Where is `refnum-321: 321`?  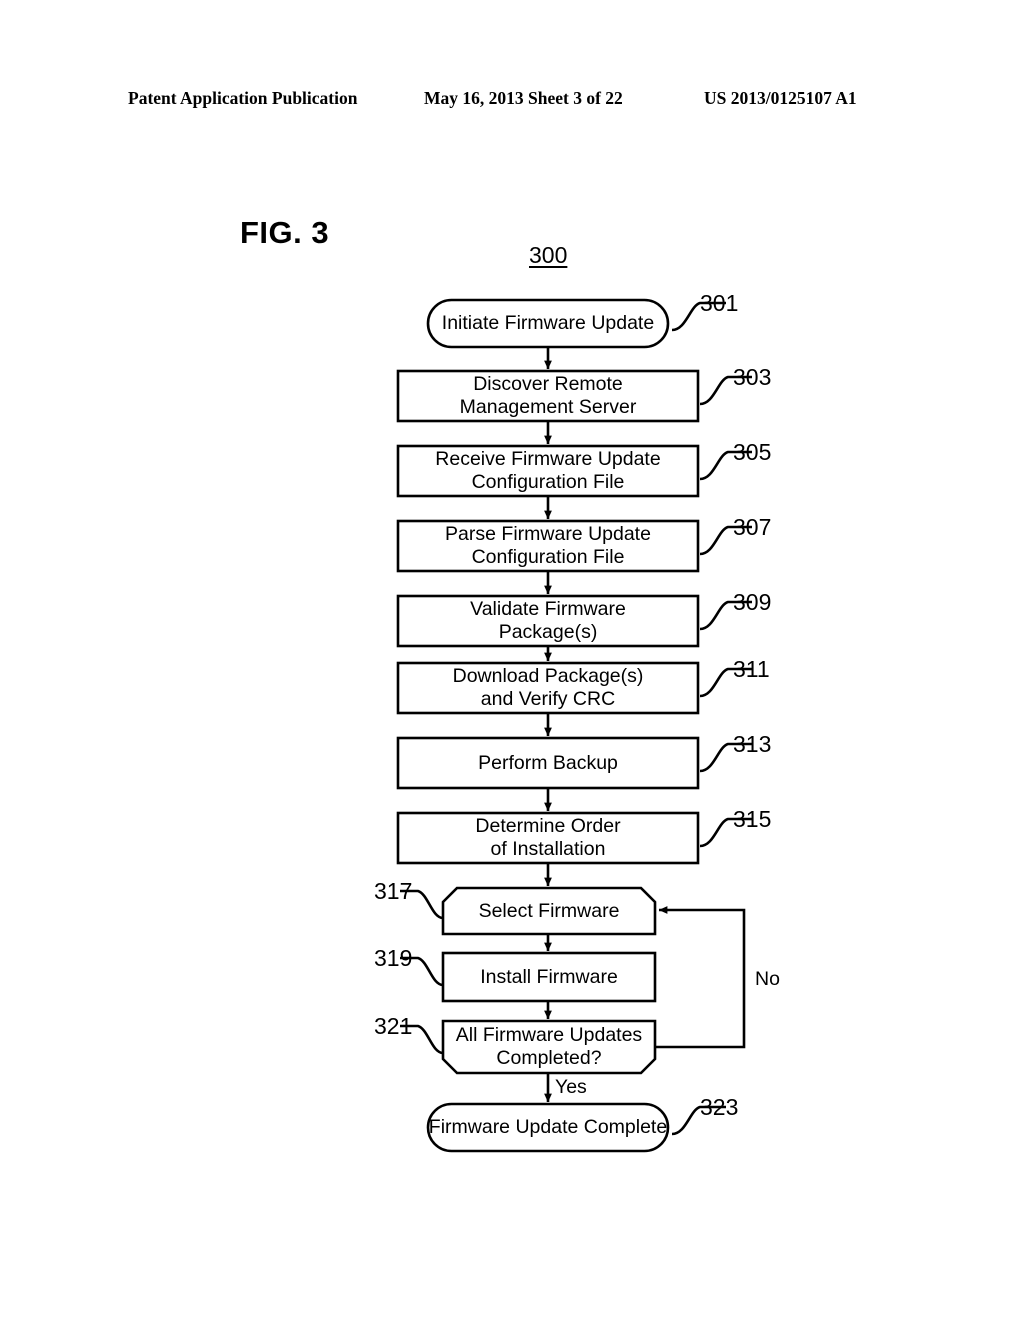
refnum-321: 321 is located at coordinates (393, 1026).